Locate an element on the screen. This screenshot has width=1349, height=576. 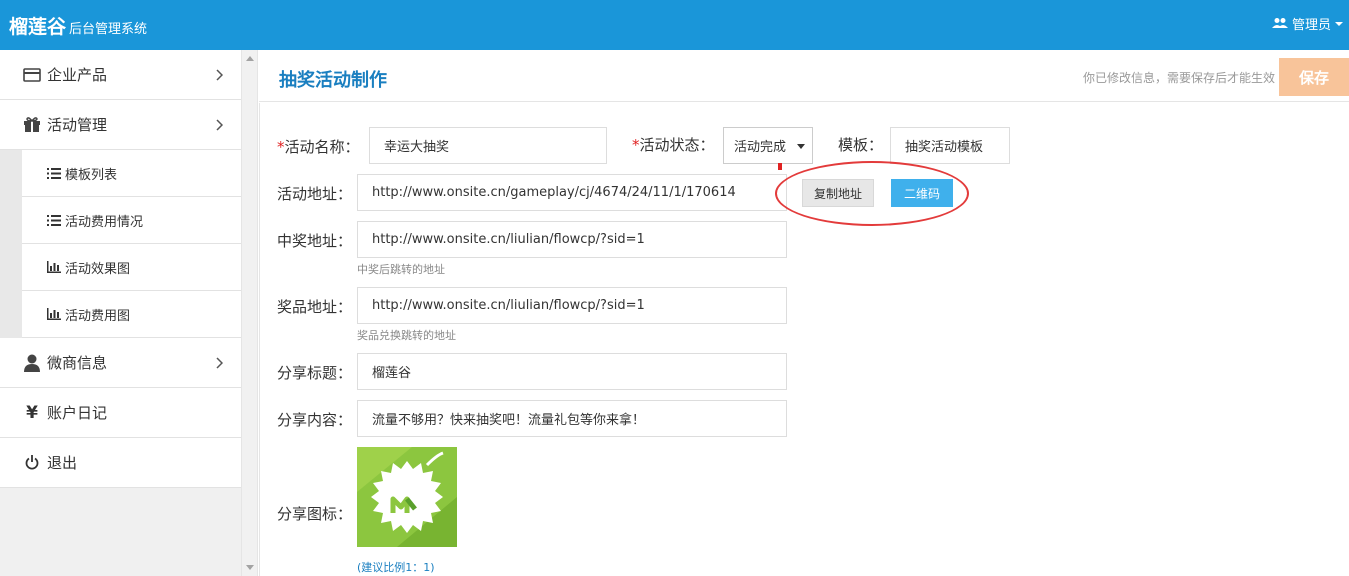
share-icon-image is located at coordinates (407, 497).